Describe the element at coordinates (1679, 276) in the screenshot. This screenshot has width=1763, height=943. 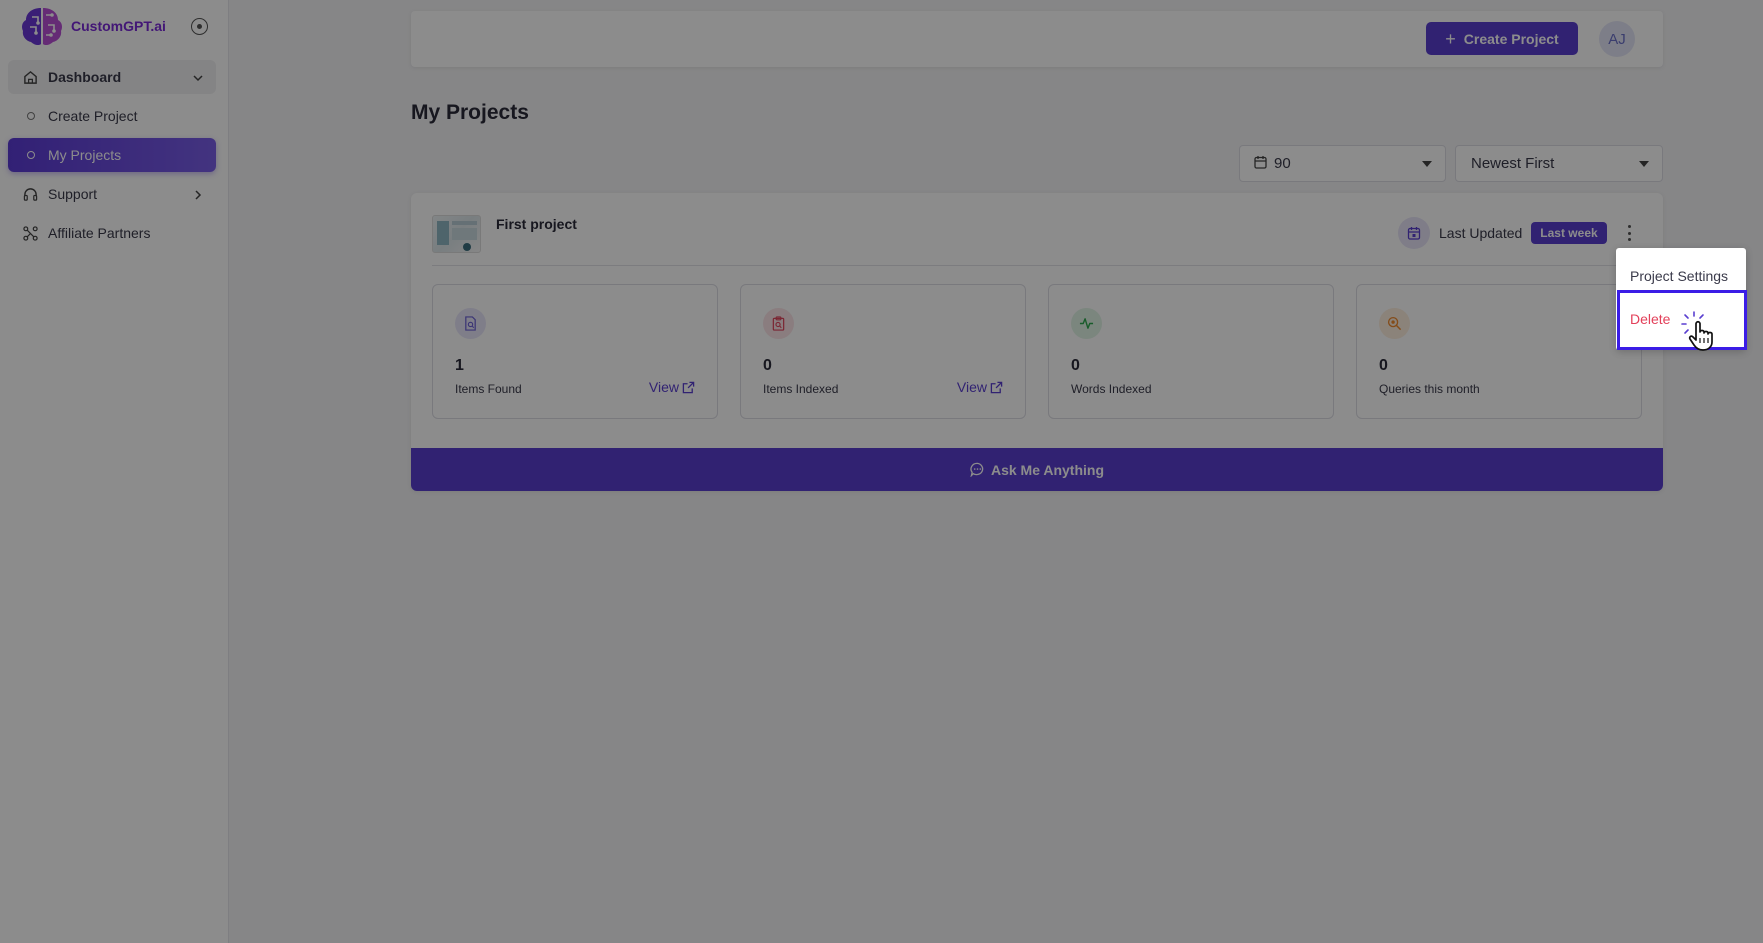
I see `menu-item-project-settings: Project Settings` at that location.